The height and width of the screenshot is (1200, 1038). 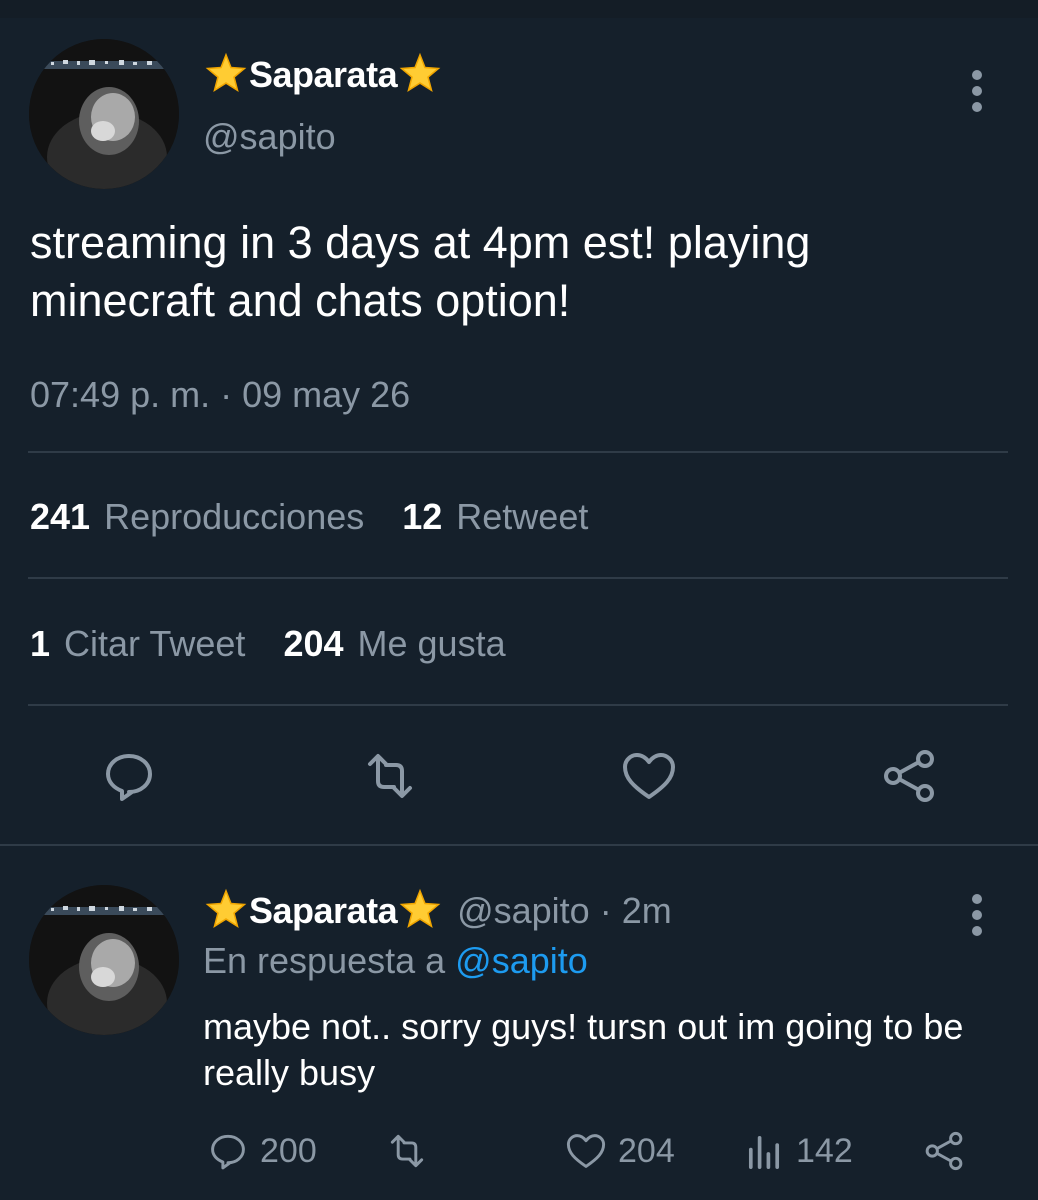 I want to click on author-handle: @sapito, so click(x=269, y=137).